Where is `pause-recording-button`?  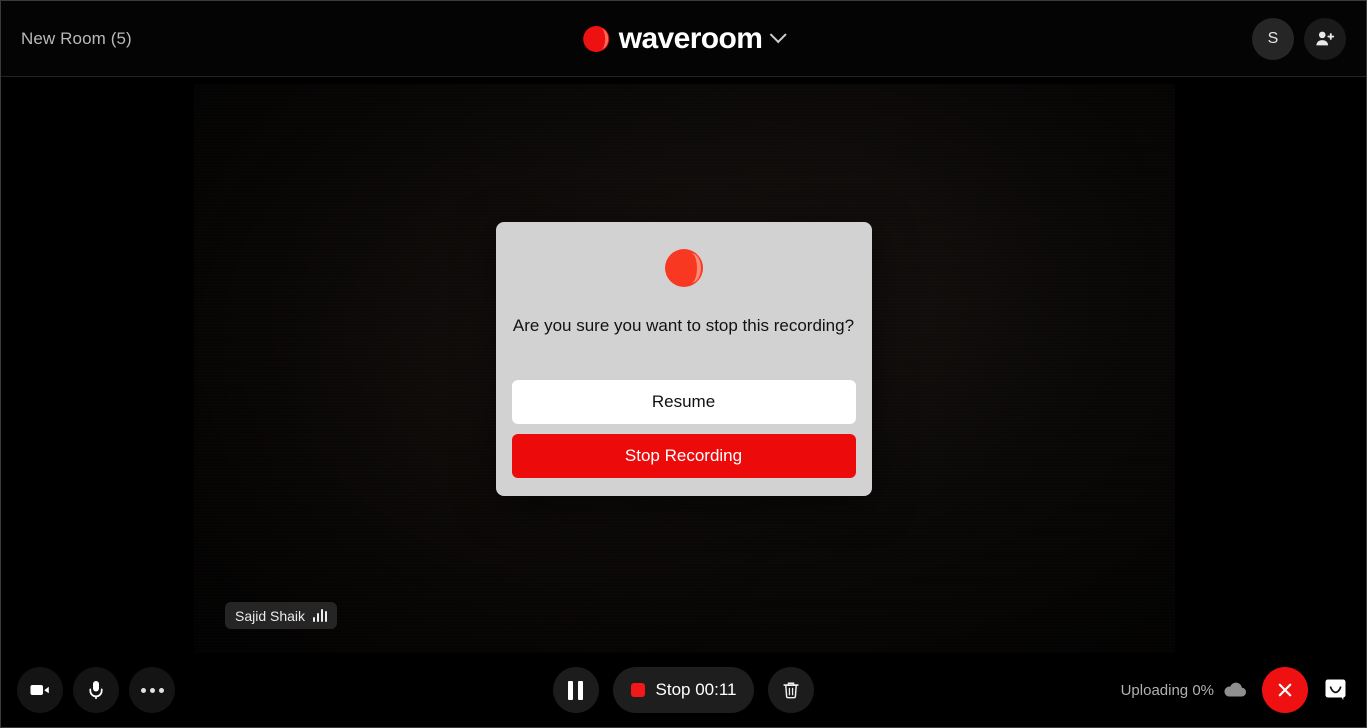 pause-recording-button is located at coordinates (575, 690).